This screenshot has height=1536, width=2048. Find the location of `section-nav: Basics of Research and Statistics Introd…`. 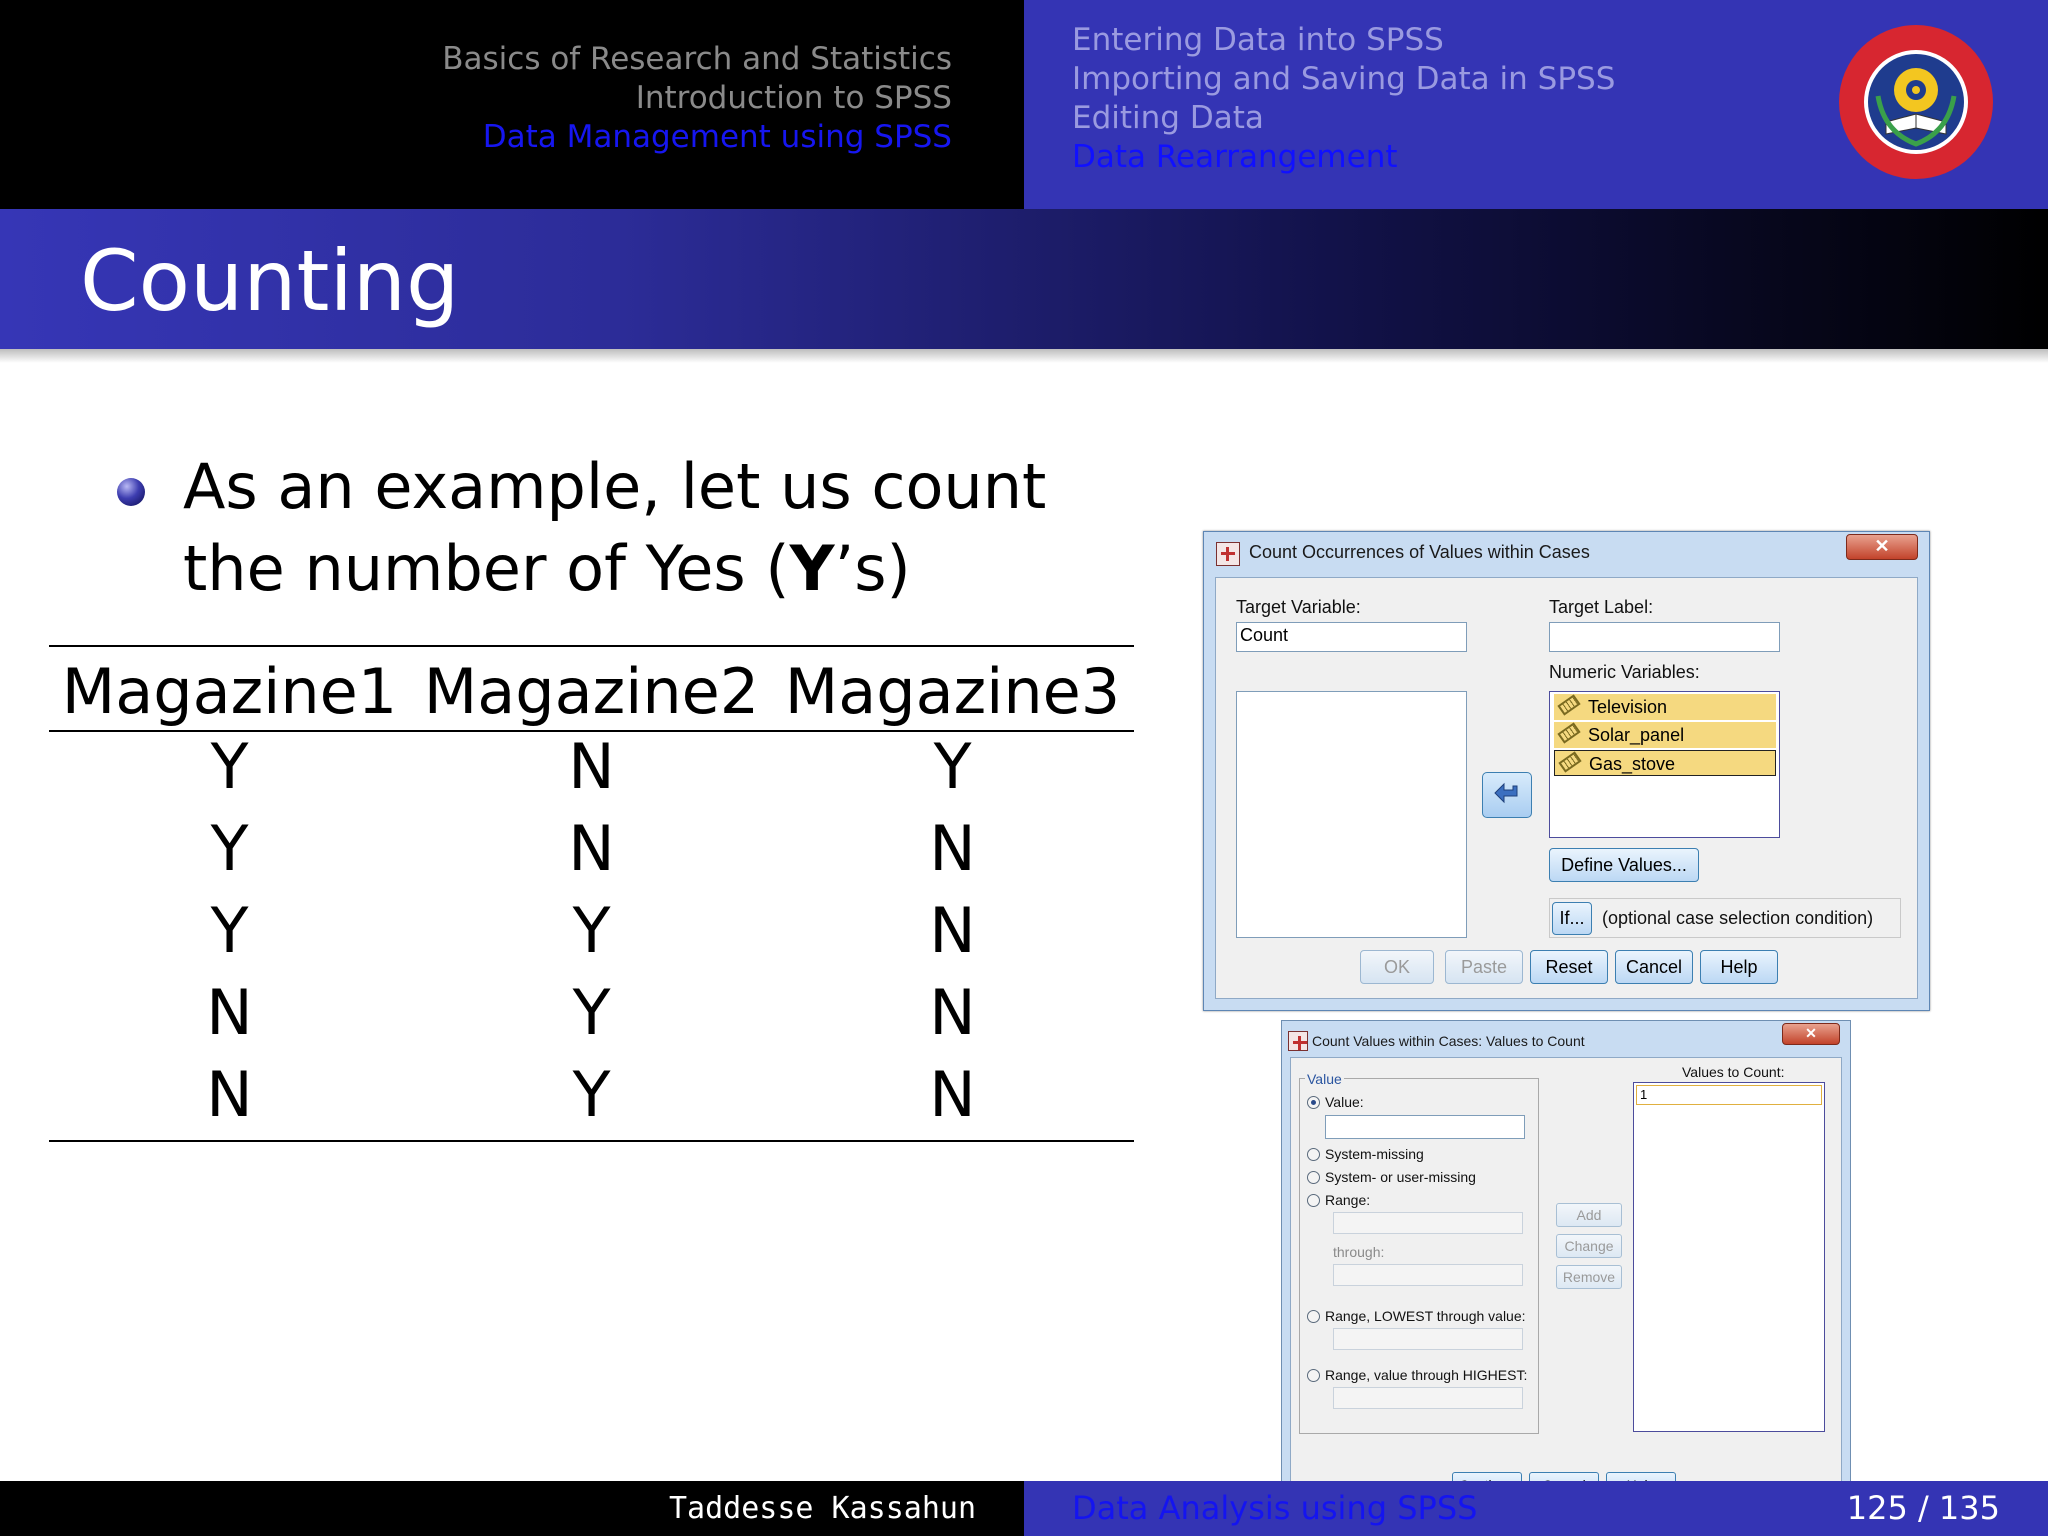

section-nav: Basics of Research and Statistics Introd… is located at coordinates (697, 98).